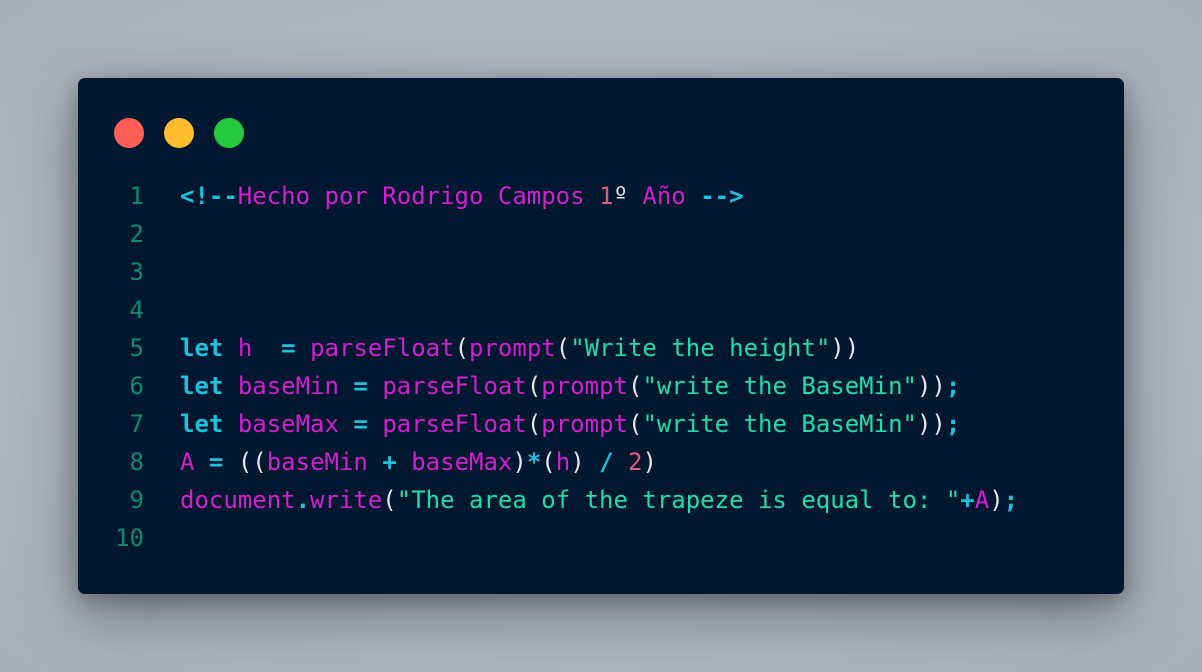  What do you see at coordinates (635, 462) in the screenshot?
I see `code-token: 2` at bounding box center [635, 462].